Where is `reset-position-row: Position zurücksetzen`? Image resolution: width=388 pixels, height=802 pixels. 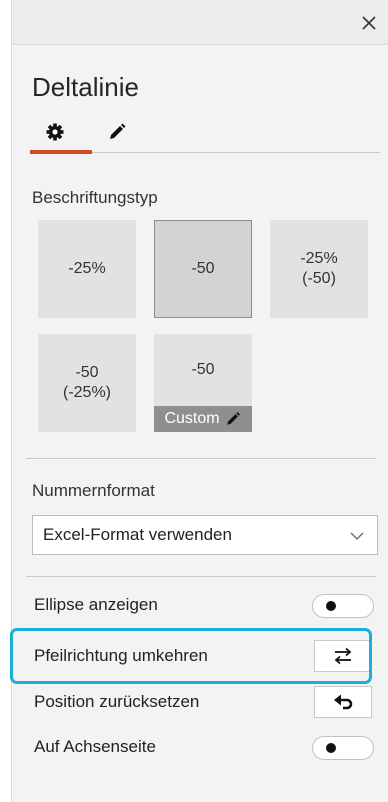 reset-position-row: Position zurücksetzen is located at coordinates (205, 702).